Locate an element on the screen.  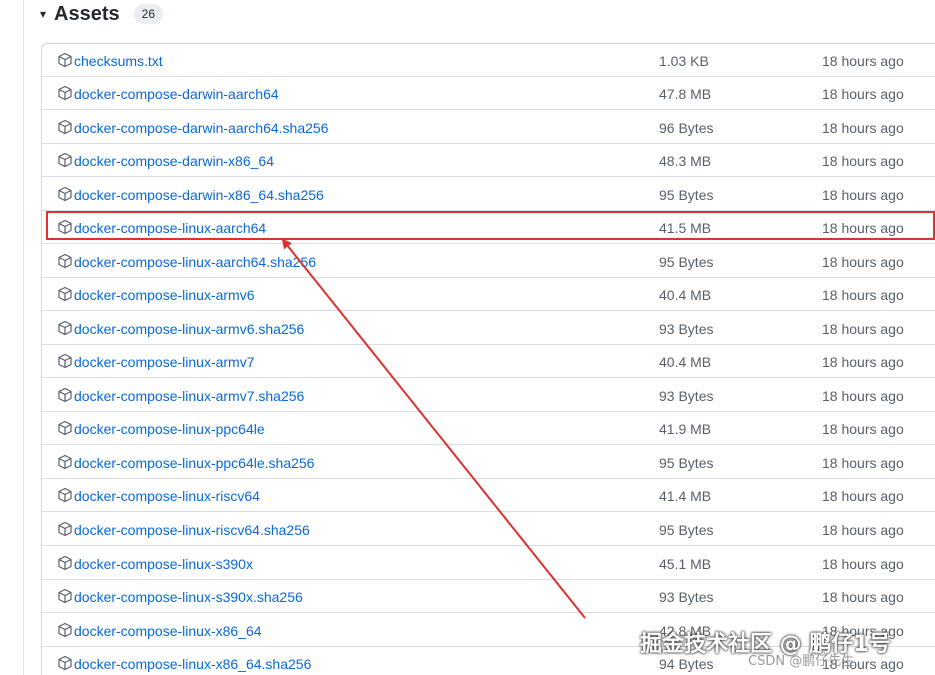
asset-link: docker-compose-linux-armv6 is located at coordinates (164, 295).